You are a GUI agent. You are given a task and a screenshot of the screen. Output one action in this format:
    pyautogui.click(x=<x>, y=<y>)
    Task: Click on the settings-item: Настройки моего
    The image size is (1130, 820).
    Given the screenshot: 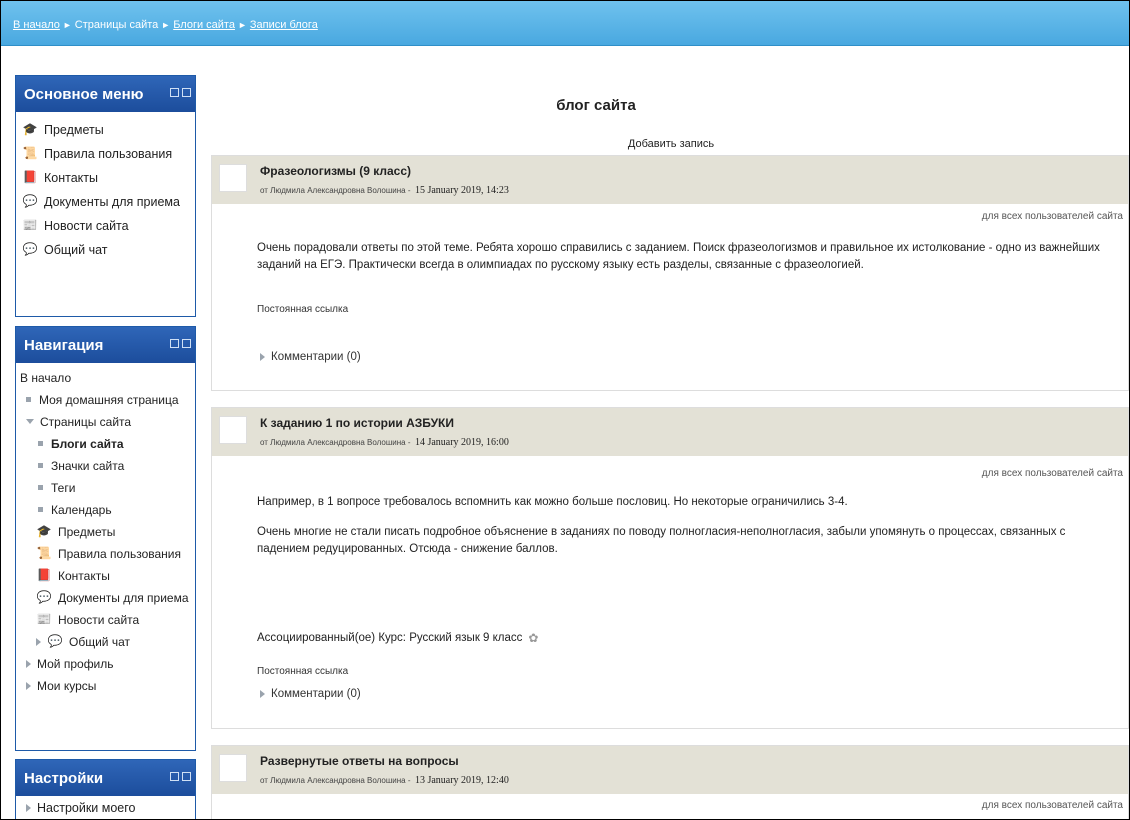 What is the action you would take?
    pyautogui.click(x=105, y=807)
    